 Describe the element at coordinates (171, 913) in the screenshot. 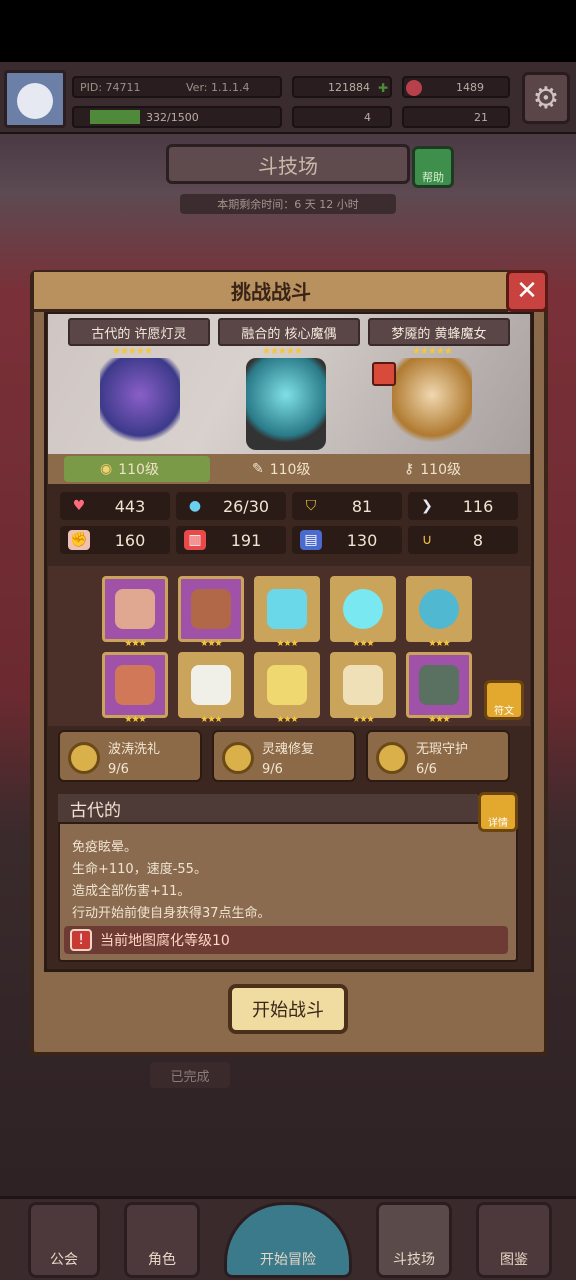

I see `desc-line-4: 行动开始前使自身获得37点生命。` at that location.